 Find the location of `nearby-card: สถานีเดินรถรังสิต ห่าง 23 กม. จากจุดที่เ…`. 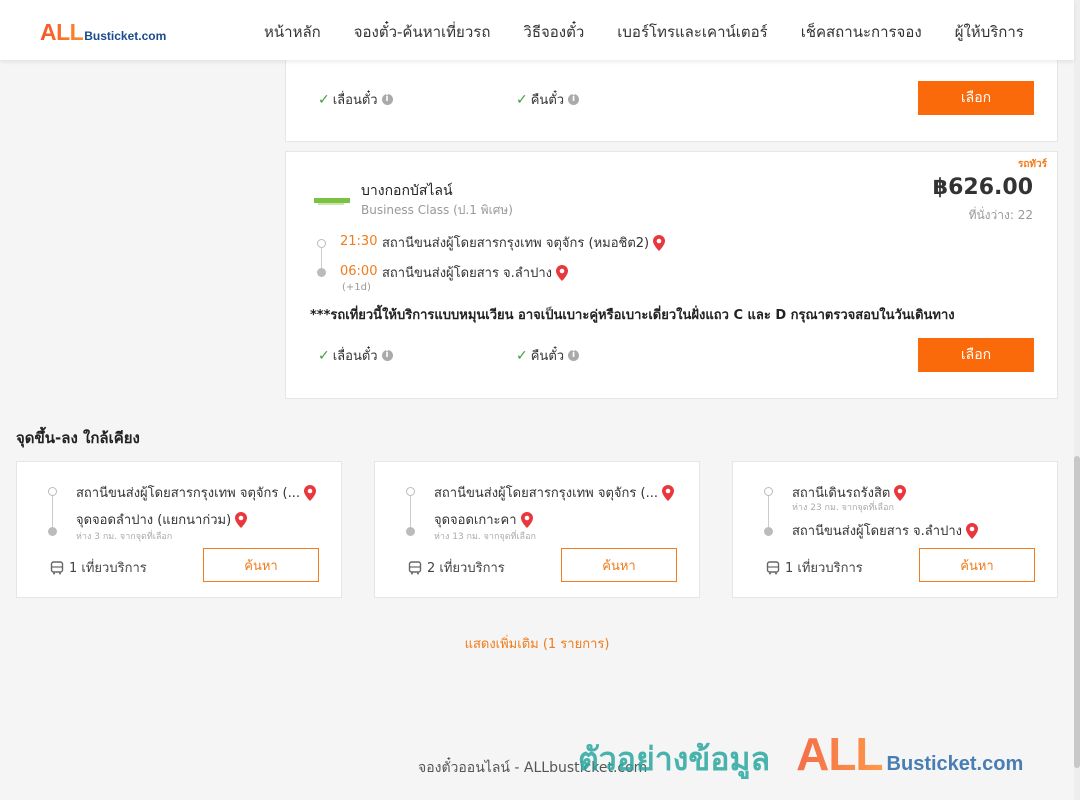

nearby-card: สถานีเดินรถรังสิต ห่าง 23 กม. จากจุดที่เ… is located at coordinates (895, 529).